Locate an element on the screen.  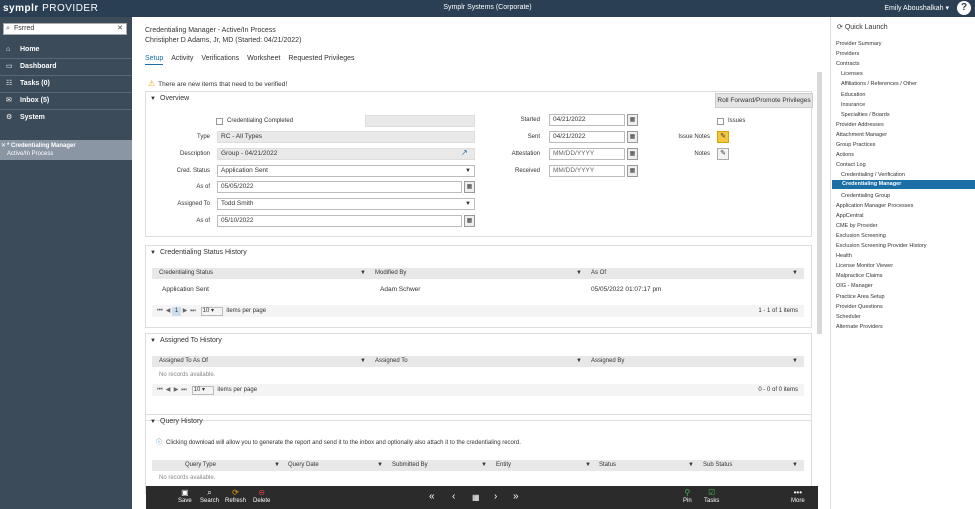
assigned-to-select: Todd Smith ▼ is located at coordinates (346, 204).